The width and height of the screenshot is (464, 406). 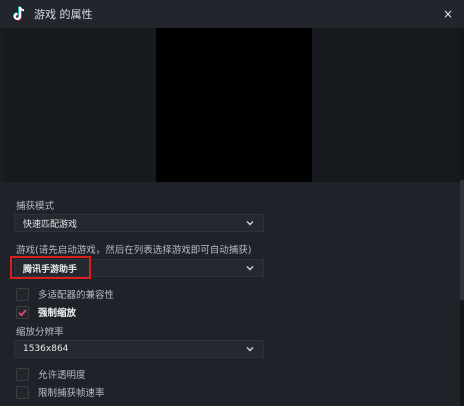 What do you see at coordinates (71, 393) in the screenshot?
I see `limit-capture-rate-label: 限制捕获帧速率` at bounding box center [71, 393].